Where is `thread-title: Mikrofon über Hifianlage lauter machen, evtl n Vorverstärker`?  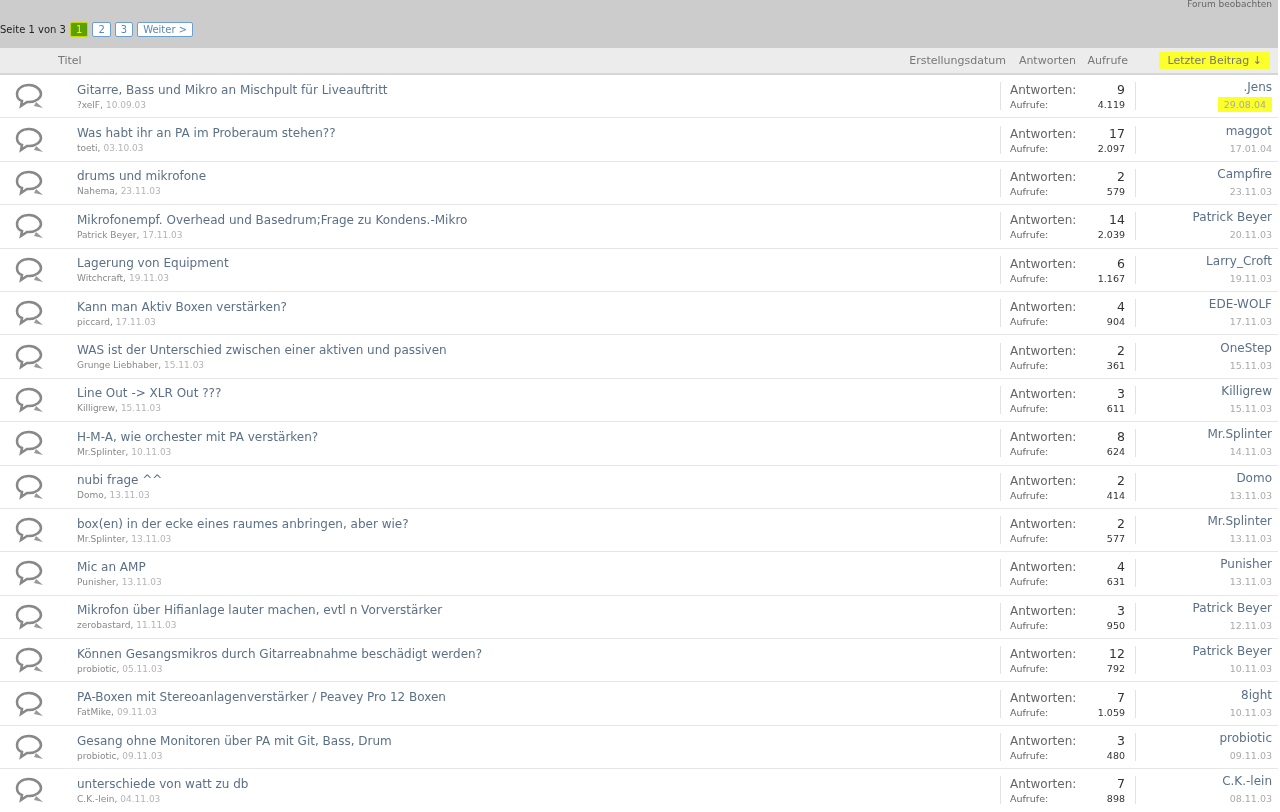
thread-title: Mikrofon über Hifianlage lauter machen, evtl n Vorverstärker is located at coordinates (538, 610).